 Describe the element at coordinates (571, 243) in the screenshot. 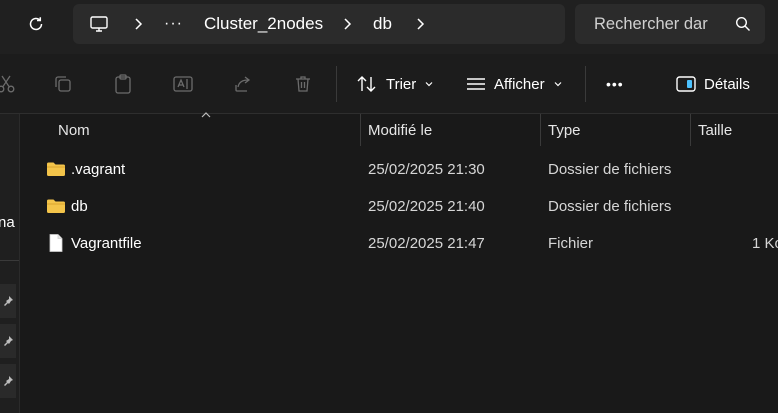

I see `file-type: Fichier` at that location.